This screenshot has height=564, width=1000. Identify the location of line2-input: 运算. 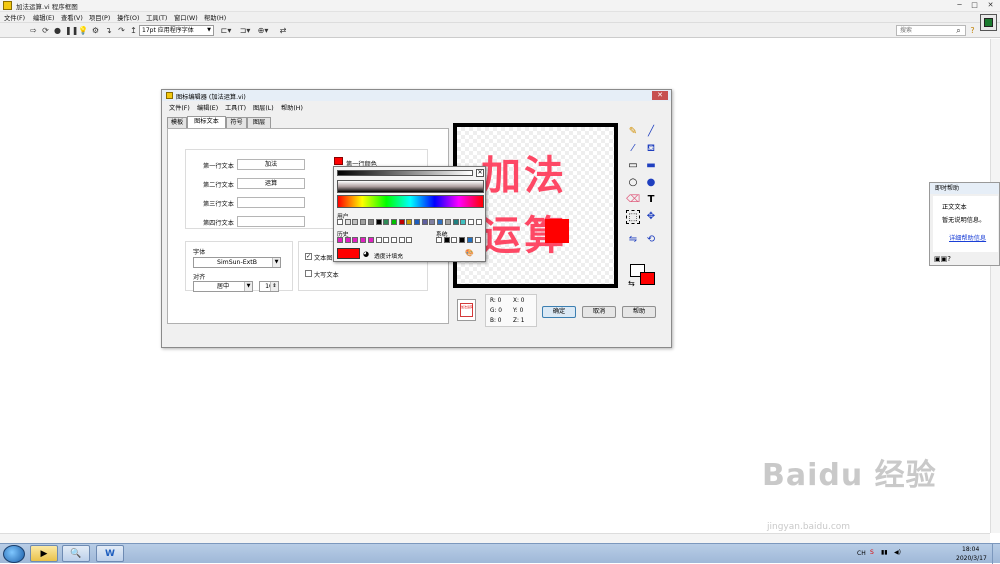
(271, 183).